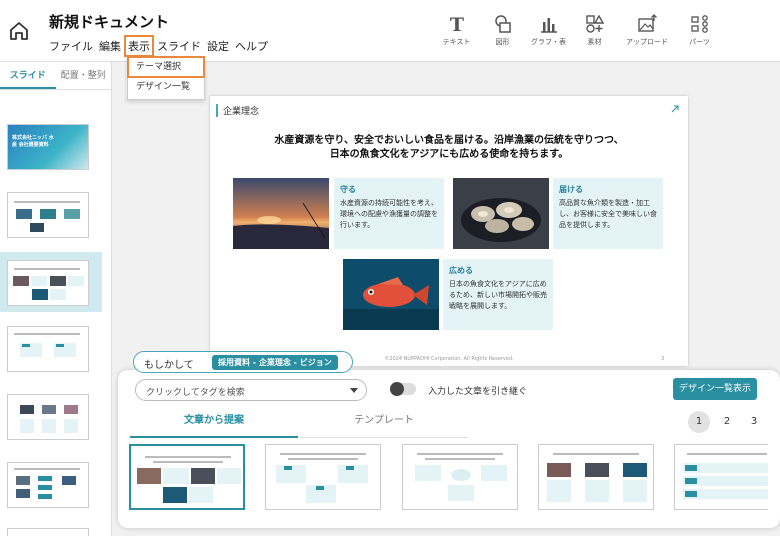 This screenshot has height=536, width=780. I want to click on suggested-tag: 採用資料 - 企業理念 - ビジョン, so click(275, 362).